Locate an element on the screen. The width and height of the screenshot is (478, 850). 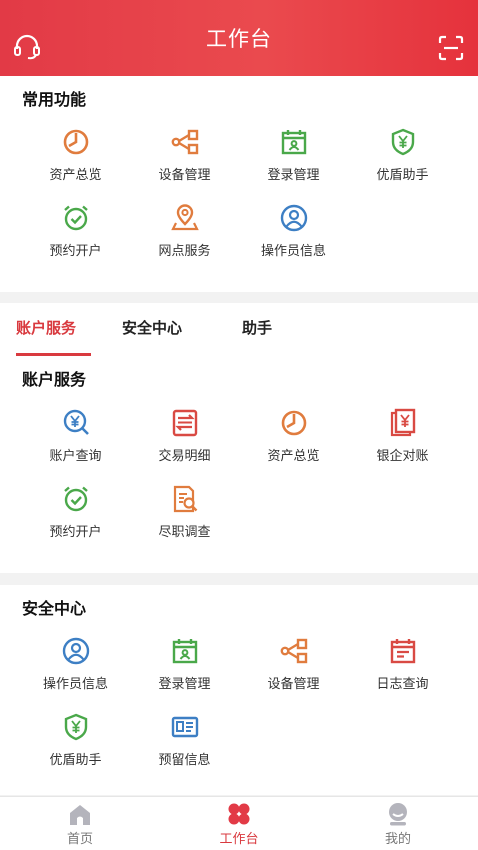
common-item-device-mgmt: 设备管理 is located at coordinates (184, 154).